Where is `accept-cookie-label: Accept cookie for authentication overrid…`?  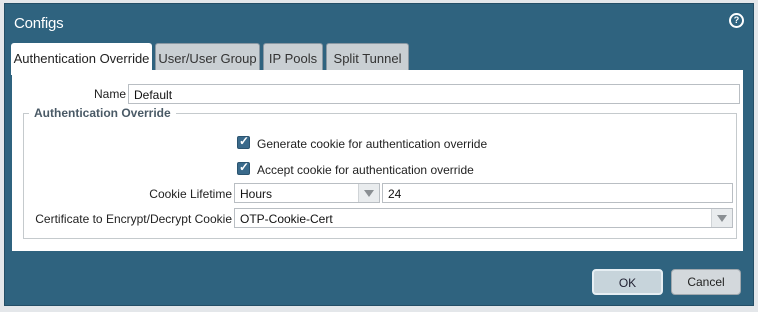
accept-cookie-label: Accept cookie for authentication overrid… is located at coordinates (365, 170).